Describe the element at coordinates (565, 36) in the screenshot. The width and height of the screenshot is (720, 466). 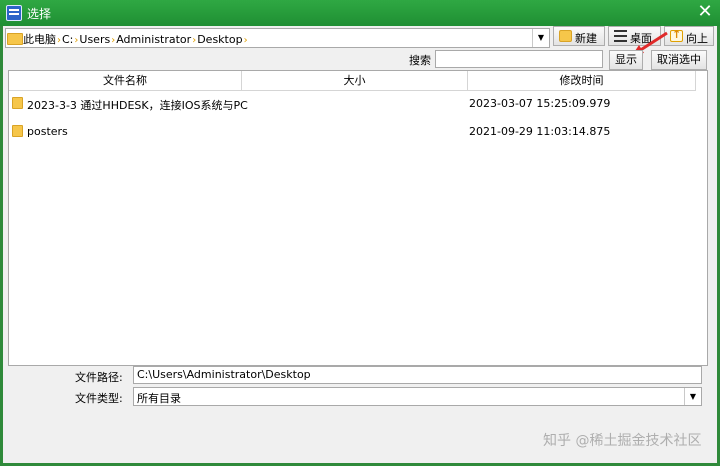
I see `new-folder-icon` at that location.